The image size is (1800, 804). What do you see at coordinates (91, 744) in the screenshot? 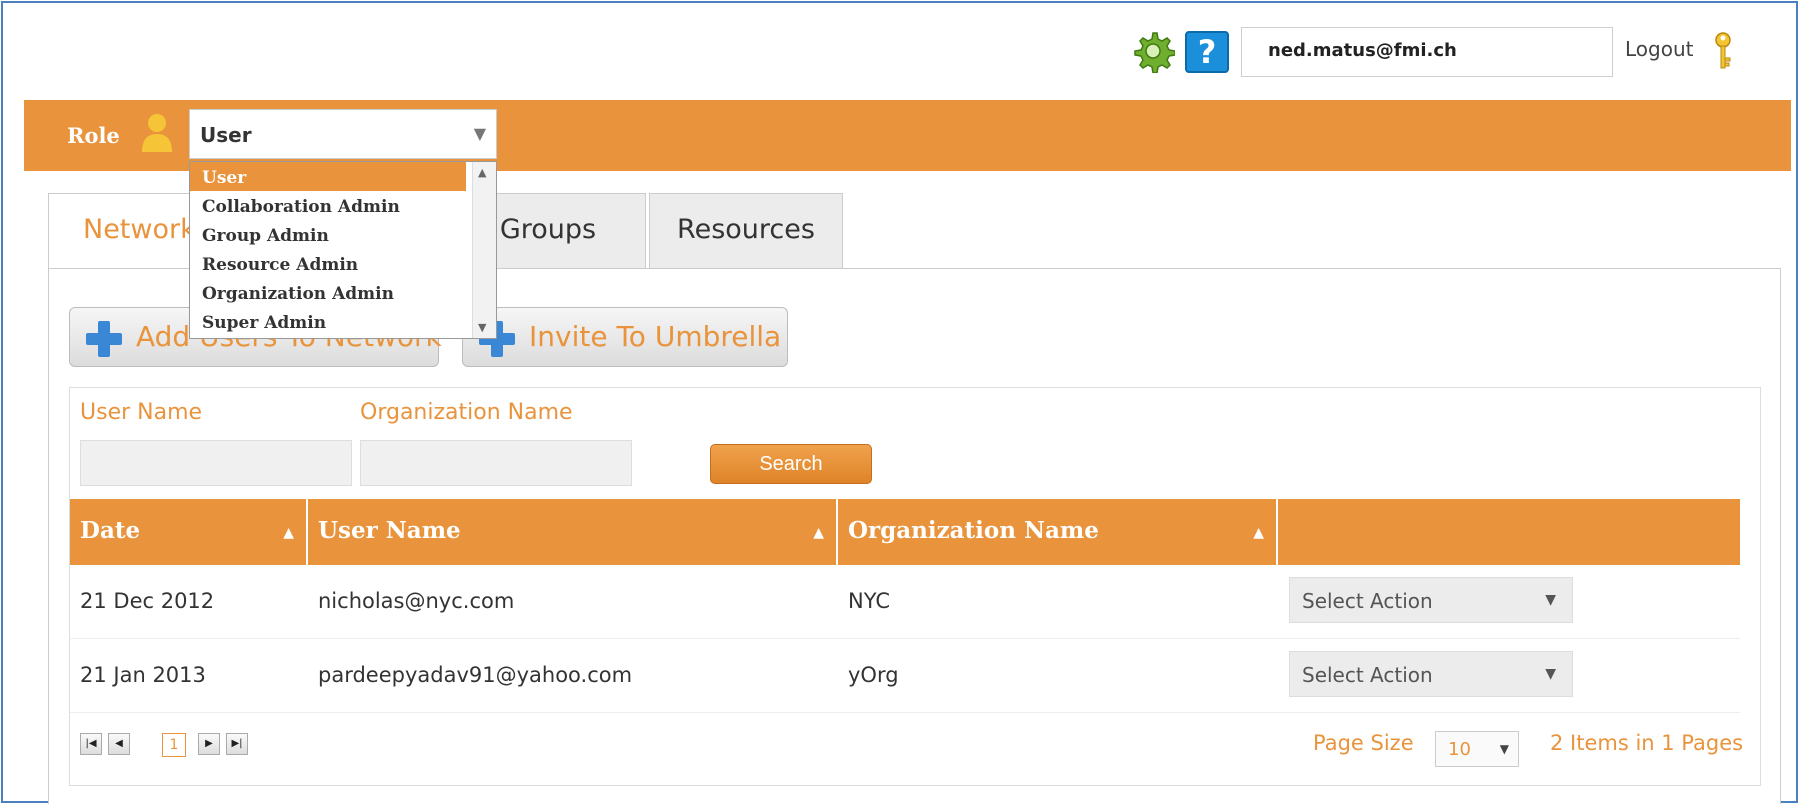
I see `first-page-button: |◀` at bounding box center [91, 744].